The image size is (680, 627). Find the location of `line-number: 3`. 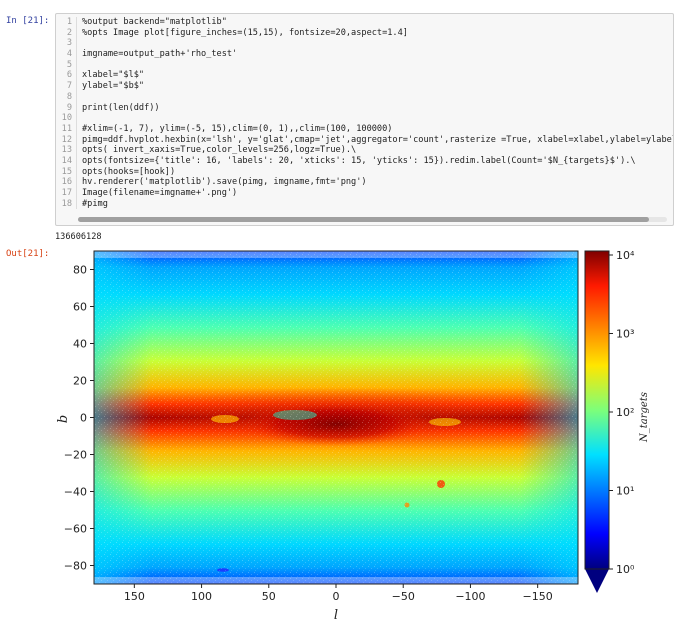

line-number: 3 is located at coordinates (66, 44).